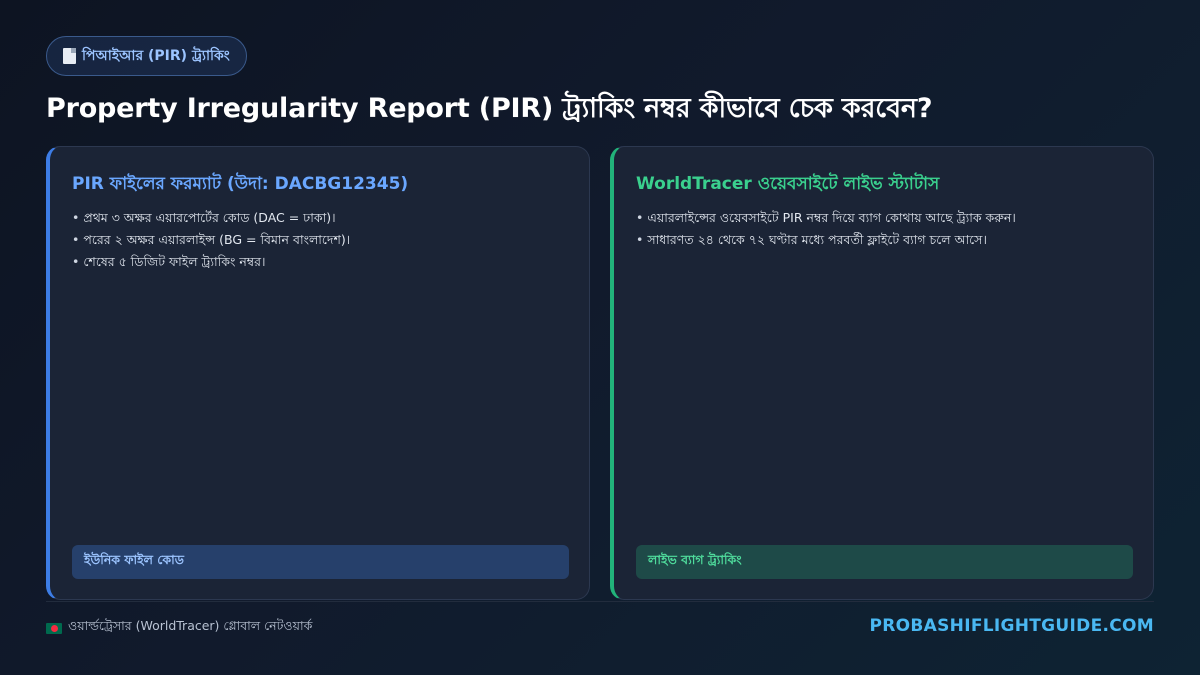 This screenshot has height=675, width=1200. What do you see at coordinates (1011, 626) in the screenshot?
I see `brand-website: PROBASHIFLIGHTGUIDE.COM` at bounding box center [1011, 626].